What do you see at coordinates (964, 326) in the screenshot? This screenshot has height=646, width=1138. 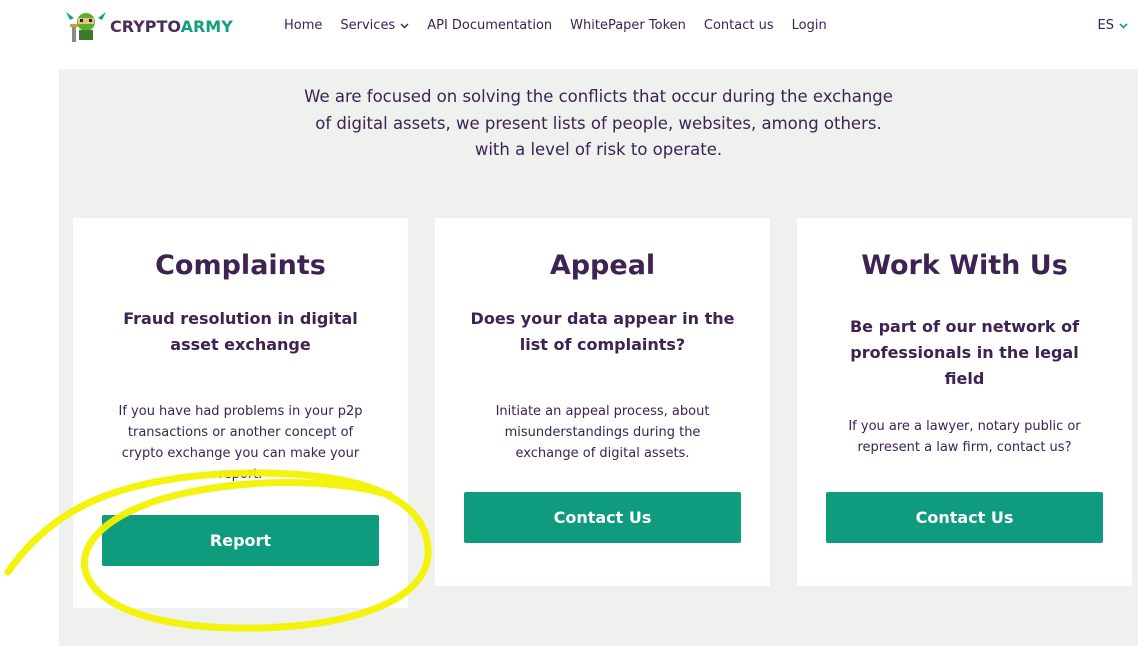 I see `card-subtitle-line: Be part of our network of` at bounding box center [964, 326].